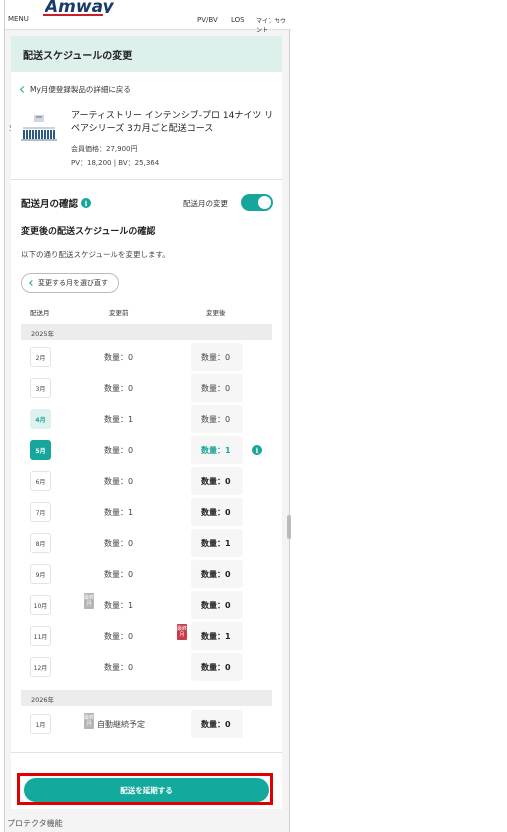 This screenshot has width=507, height=832. I want to click on schedule-row: 1月 最終月 自動継続予定 数量：0, so click(146, 724).